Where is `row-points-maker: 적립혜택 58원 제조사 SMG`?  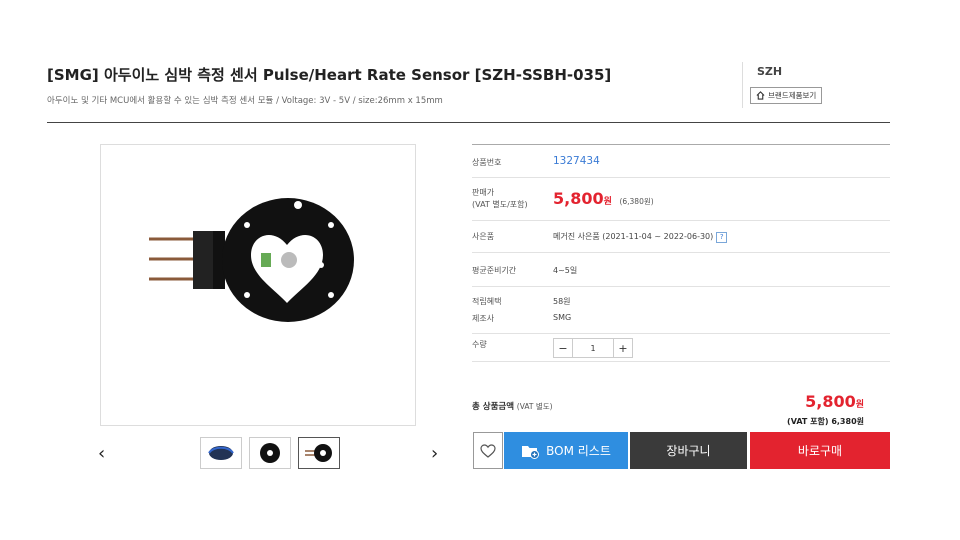
row-points-maker: 적립혜택 58원 제조사 SMG is located at coordinates (681, 310).